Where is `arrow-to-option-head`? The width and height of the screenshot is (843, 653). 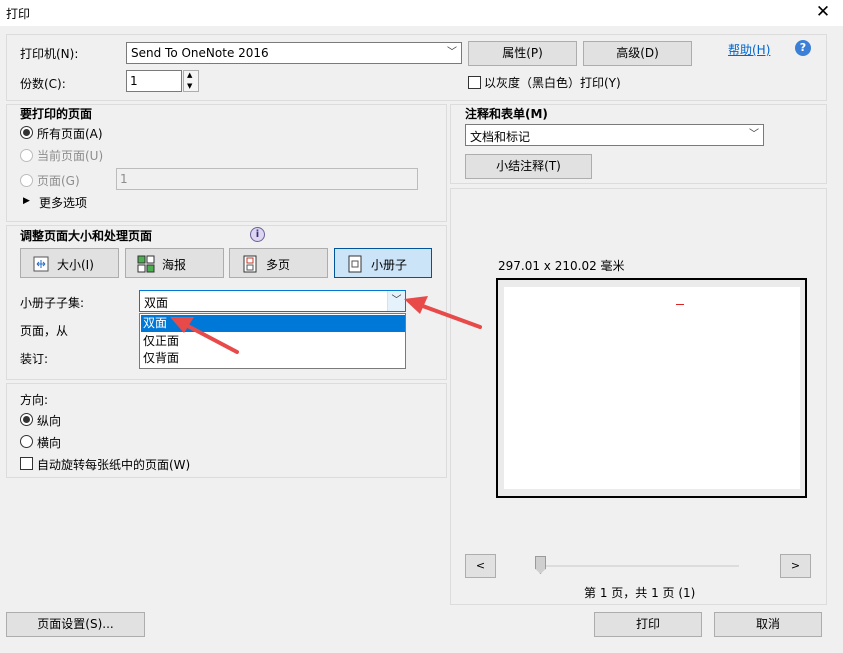 arrow-to-option-head is located at coordinates (182, 325).